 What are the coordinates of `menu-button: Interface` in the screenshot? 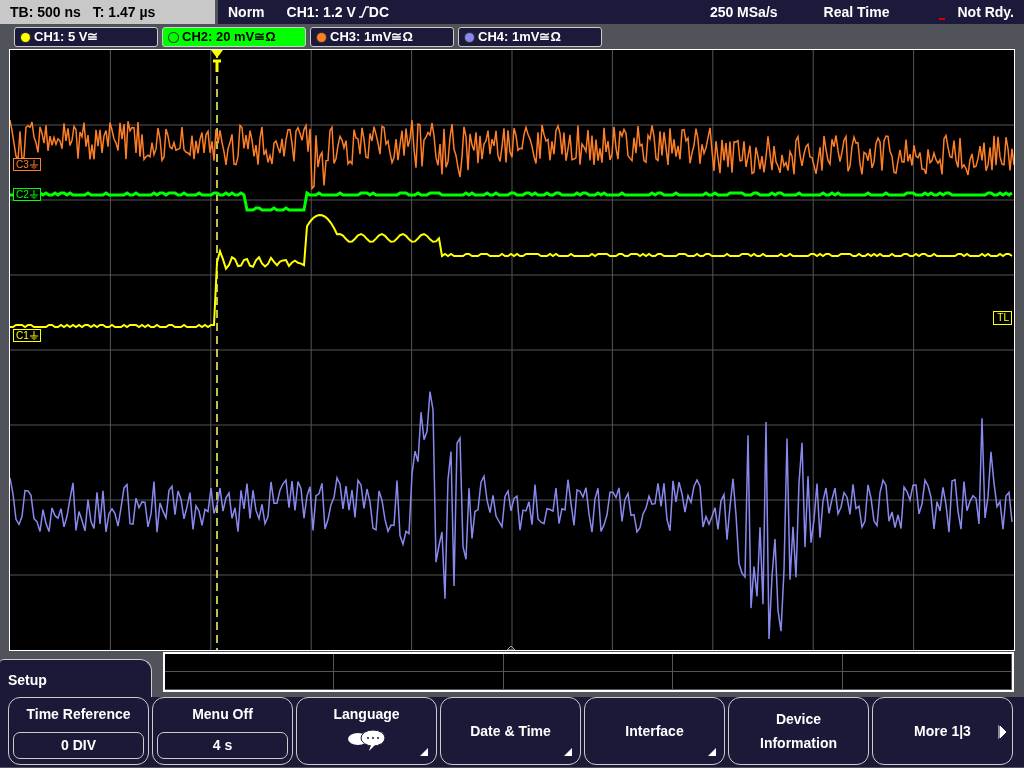 It's located at (654, 731).